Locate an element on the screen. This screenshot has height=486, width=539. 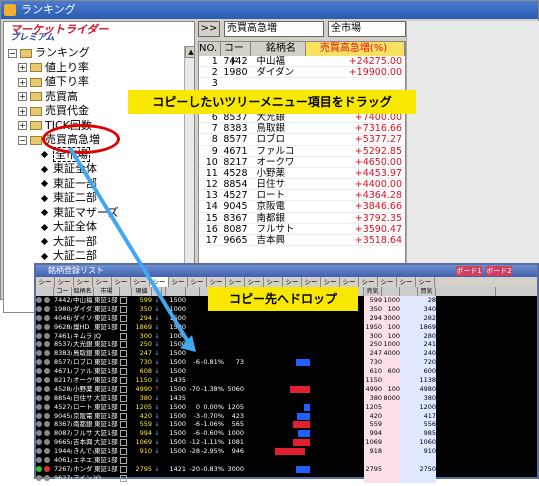
tree-item: 大証全体 is located at coordinates (94, 227).